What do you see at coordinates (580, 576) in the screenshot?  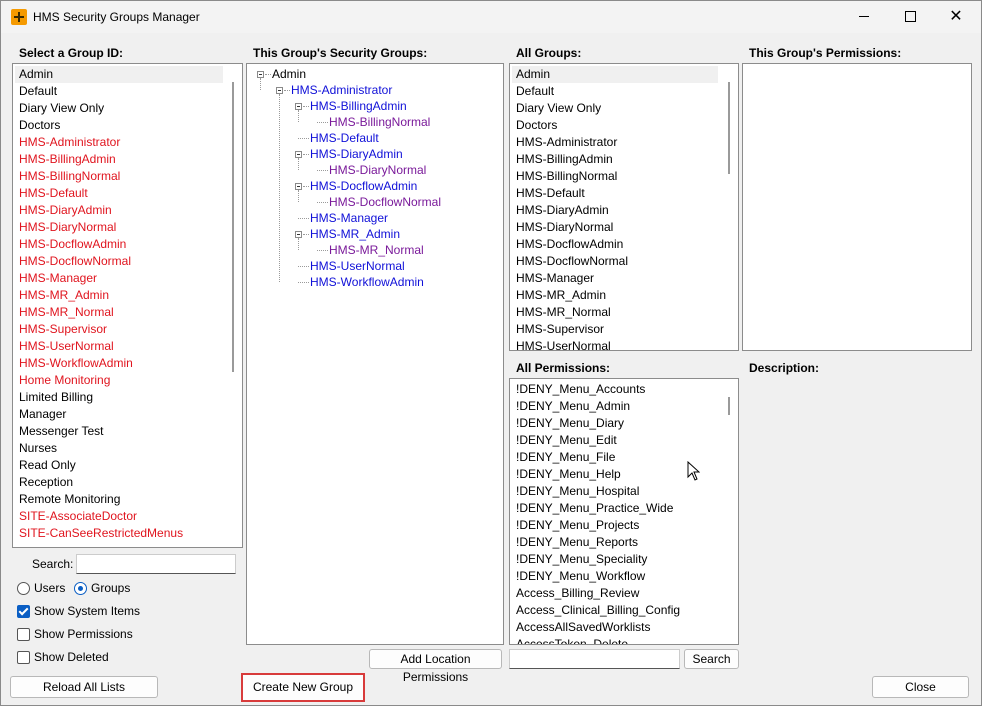 I see `list-item: !DENY_Menu_Workflow` at bounding box center [580, 576].